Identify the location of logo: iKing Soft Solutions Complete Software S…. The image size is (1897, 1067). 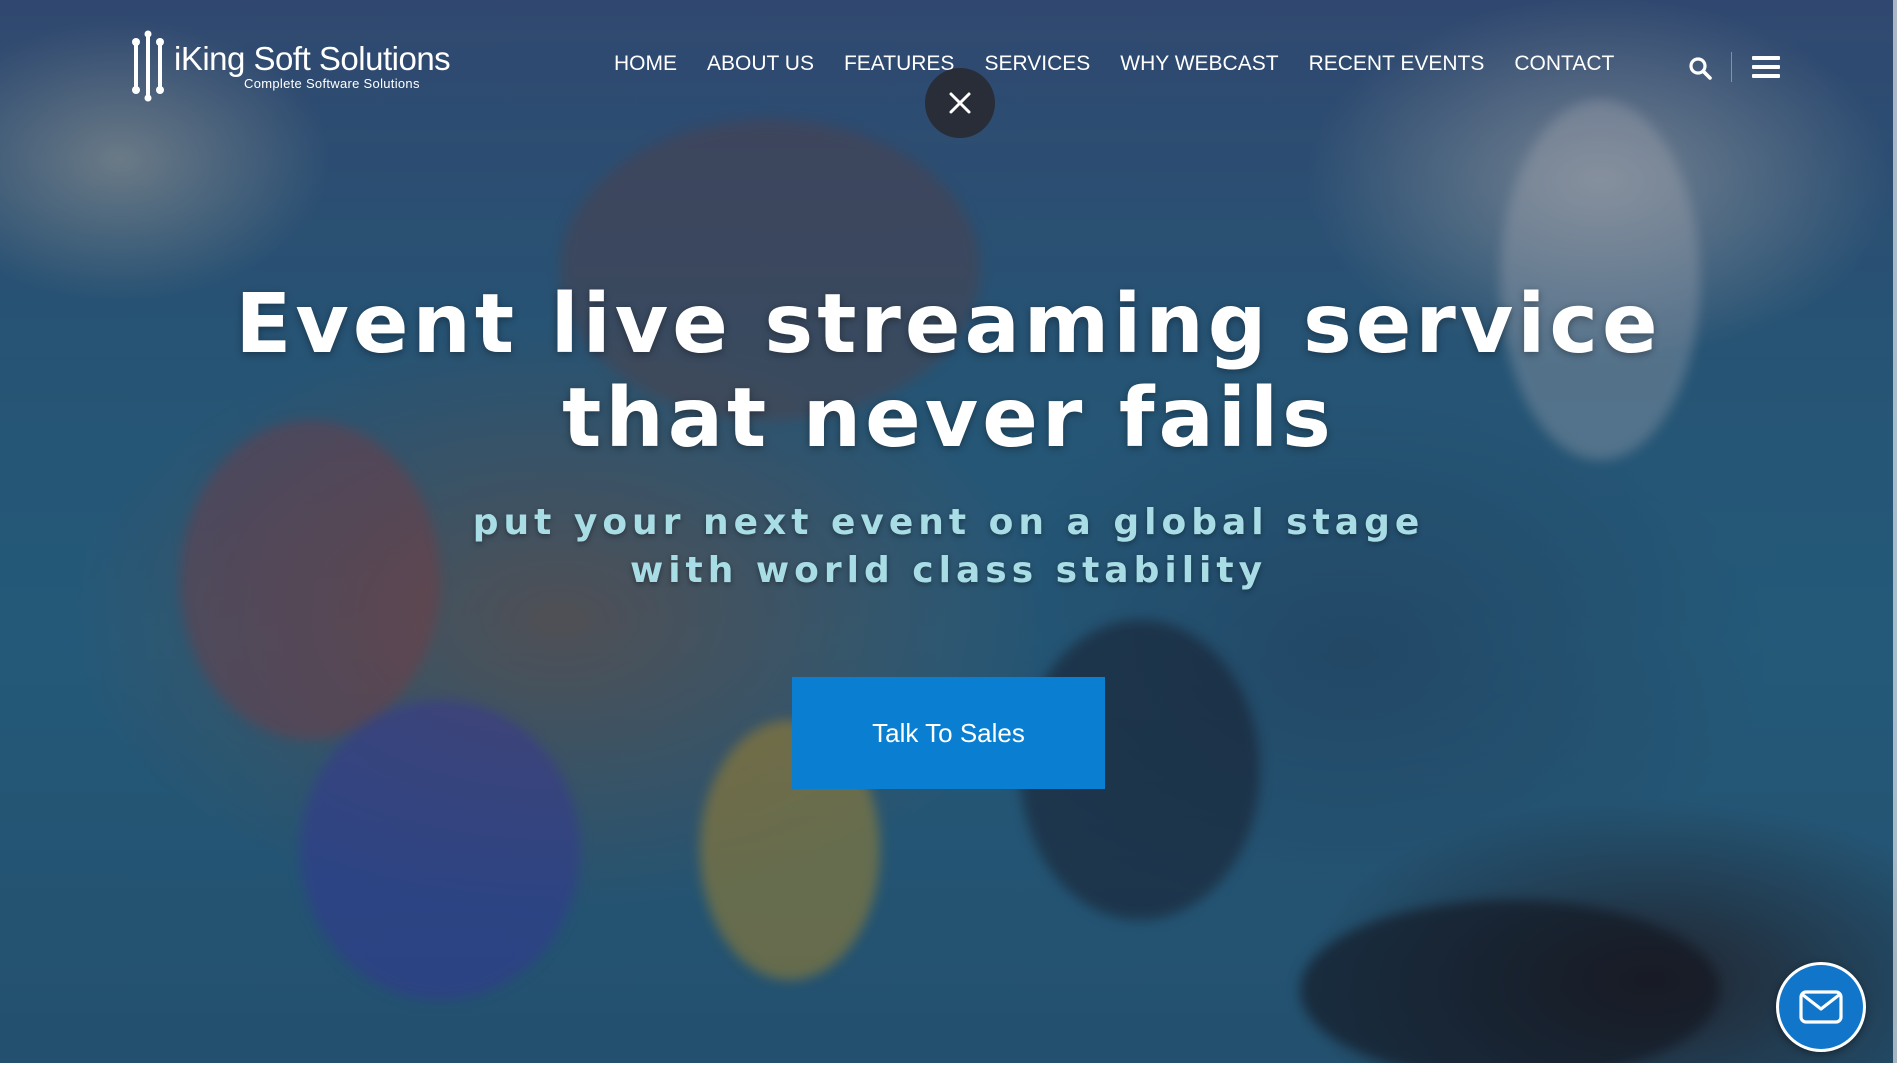
(296, 66).